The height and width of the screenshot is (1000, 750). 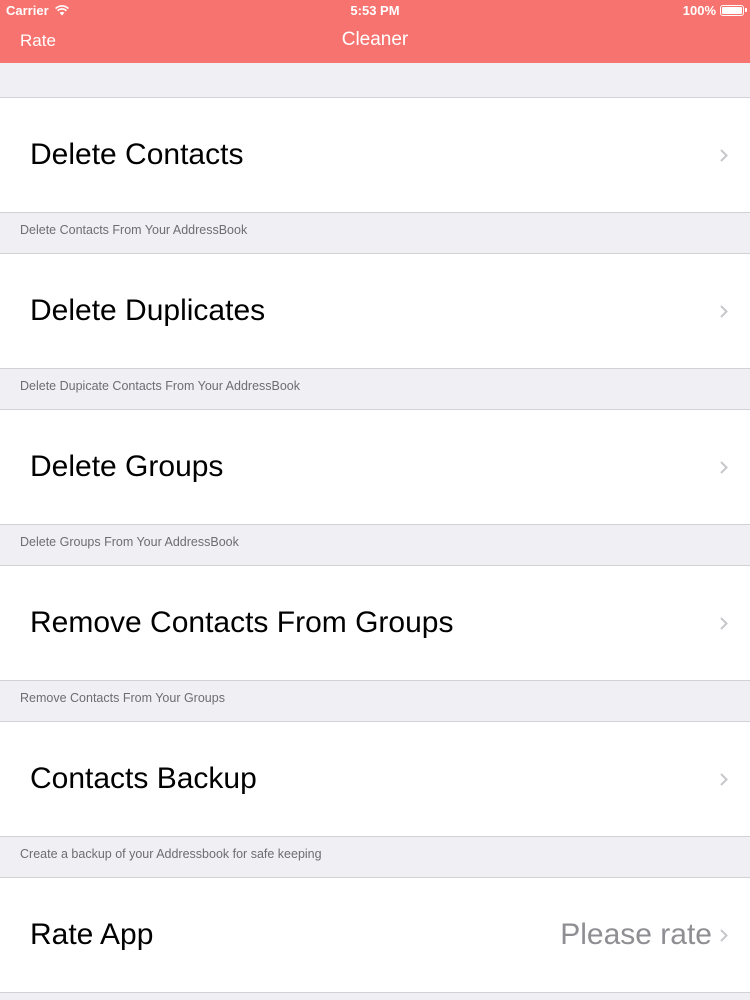 I want to click on row-delete-duplicates: Delete Duplicates, so click(x=375, y=311).